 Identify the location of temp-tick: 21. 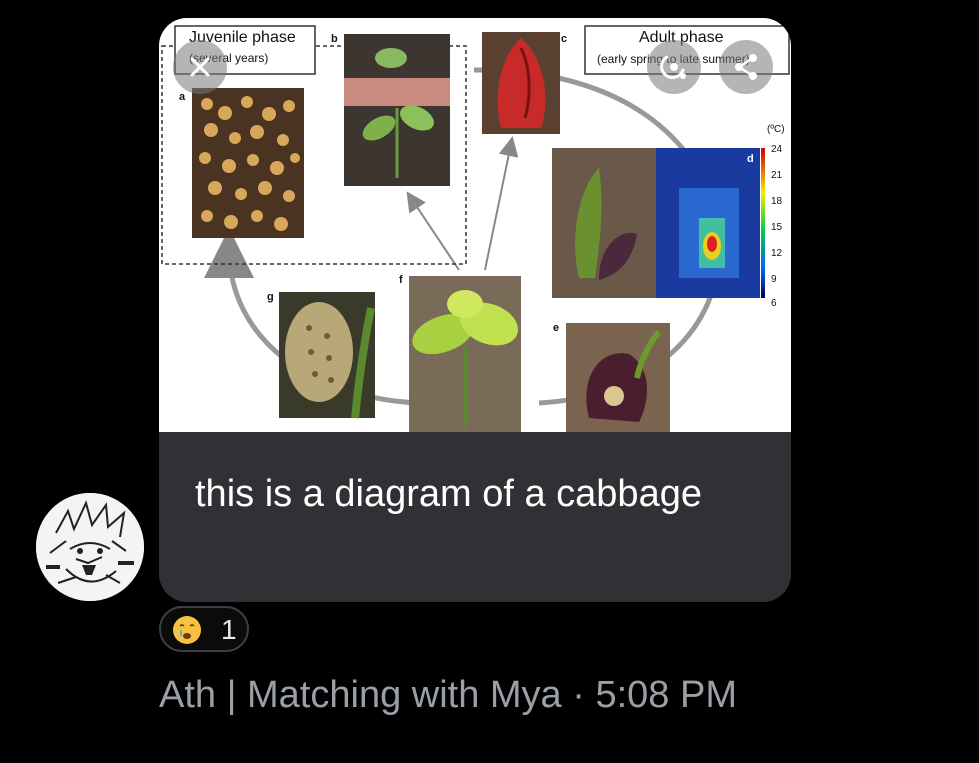
(777, 175).